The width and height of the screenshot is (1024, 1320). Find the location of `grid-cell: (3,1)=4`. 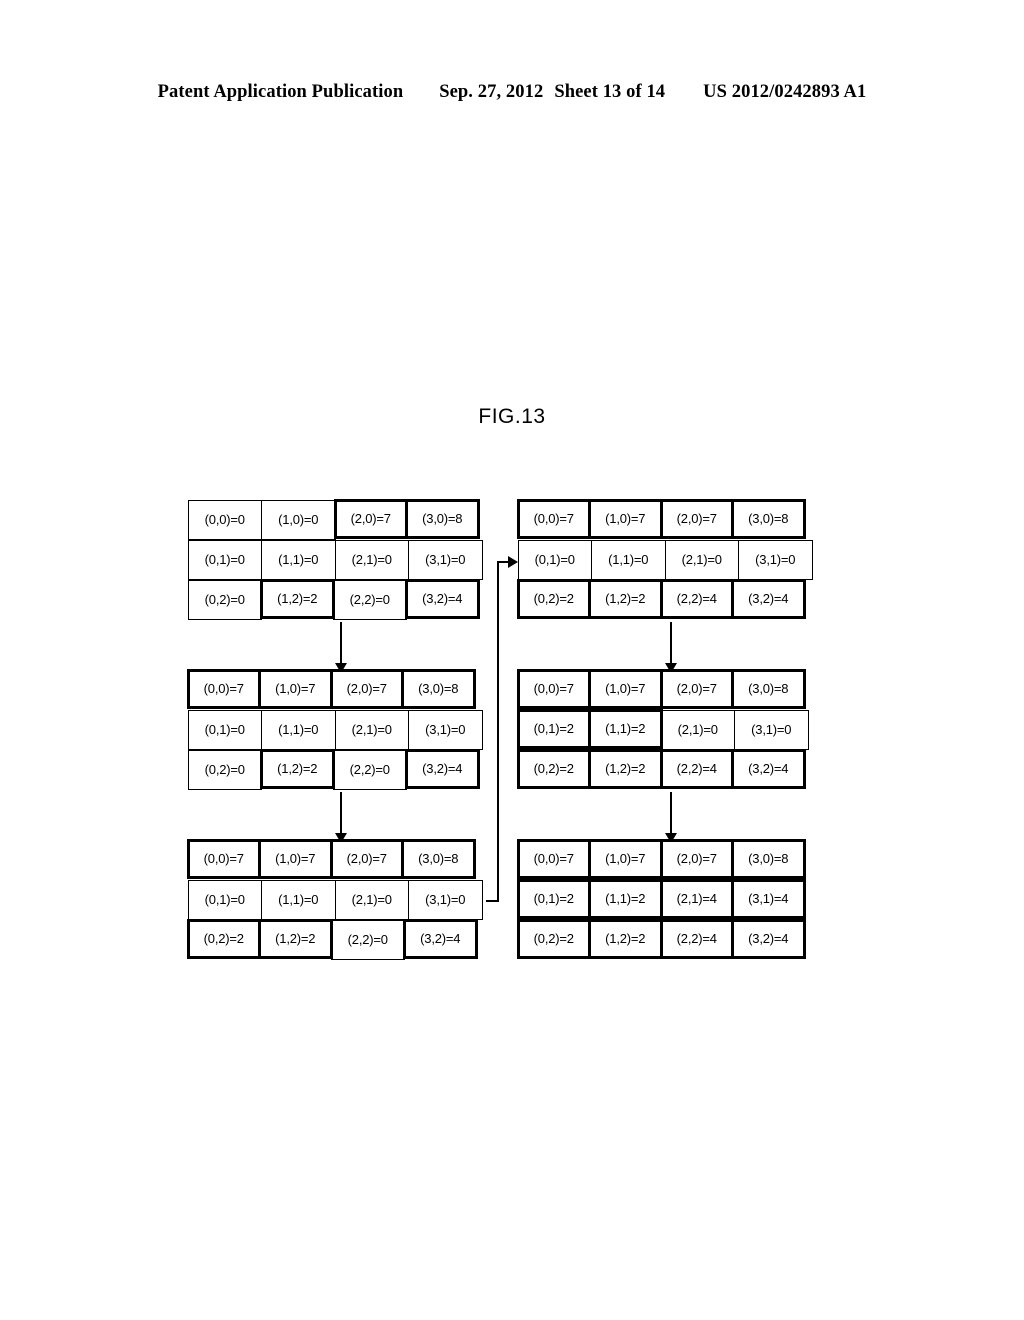

grid-cell: (3,1)=4 is located at coordinates (768, 898).